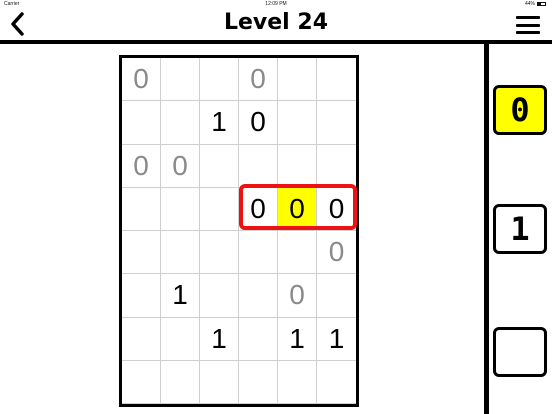  I want to click on status-bar: Carrier 12:09 PM 44%, so click(276, 4).